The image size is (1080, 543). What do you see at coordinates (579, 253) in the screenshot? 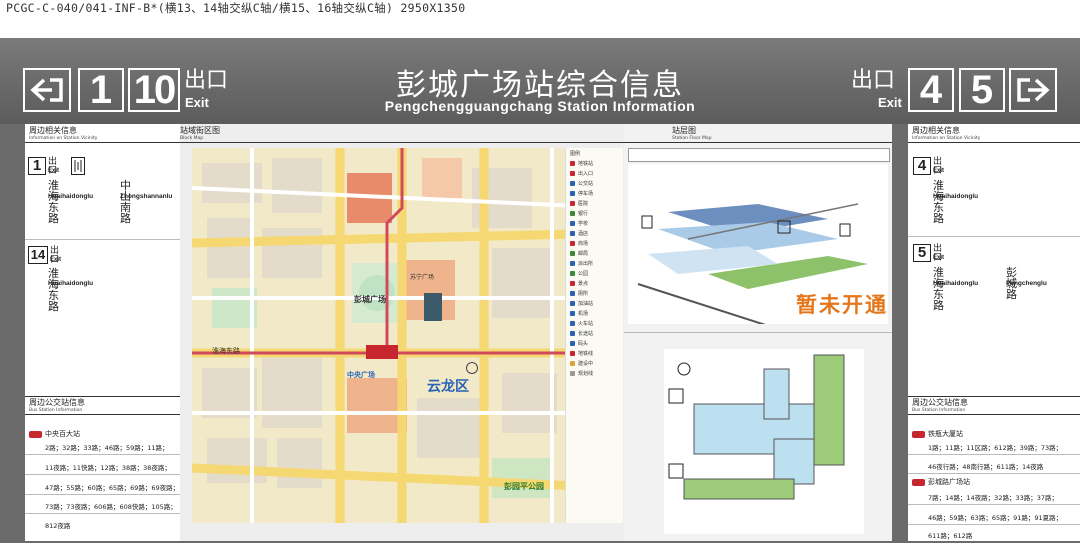
I see `legend-item: 邮局` at bounding box center [579, 253].